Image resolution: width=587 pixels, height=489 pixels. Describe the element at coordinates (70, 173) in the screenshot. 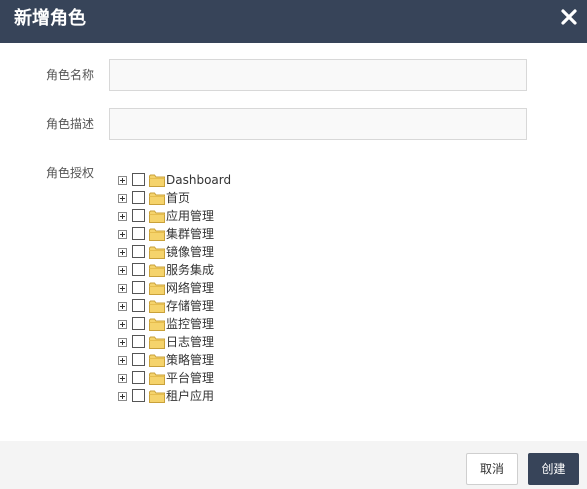

I see `role-authorization-label: 角色授权` at that location.